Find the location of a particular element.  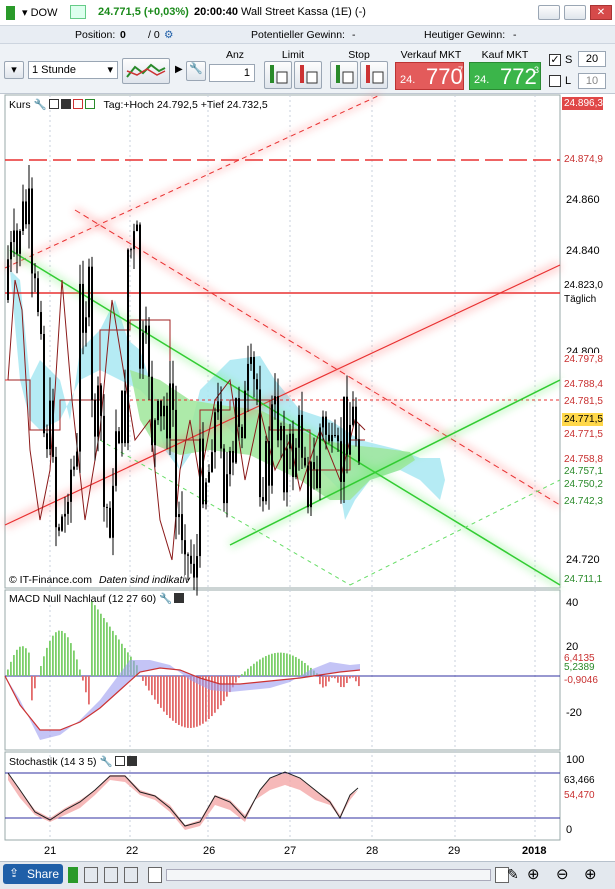

zoom-fit-icon: ⊕ is located at coordinates (533, 874).